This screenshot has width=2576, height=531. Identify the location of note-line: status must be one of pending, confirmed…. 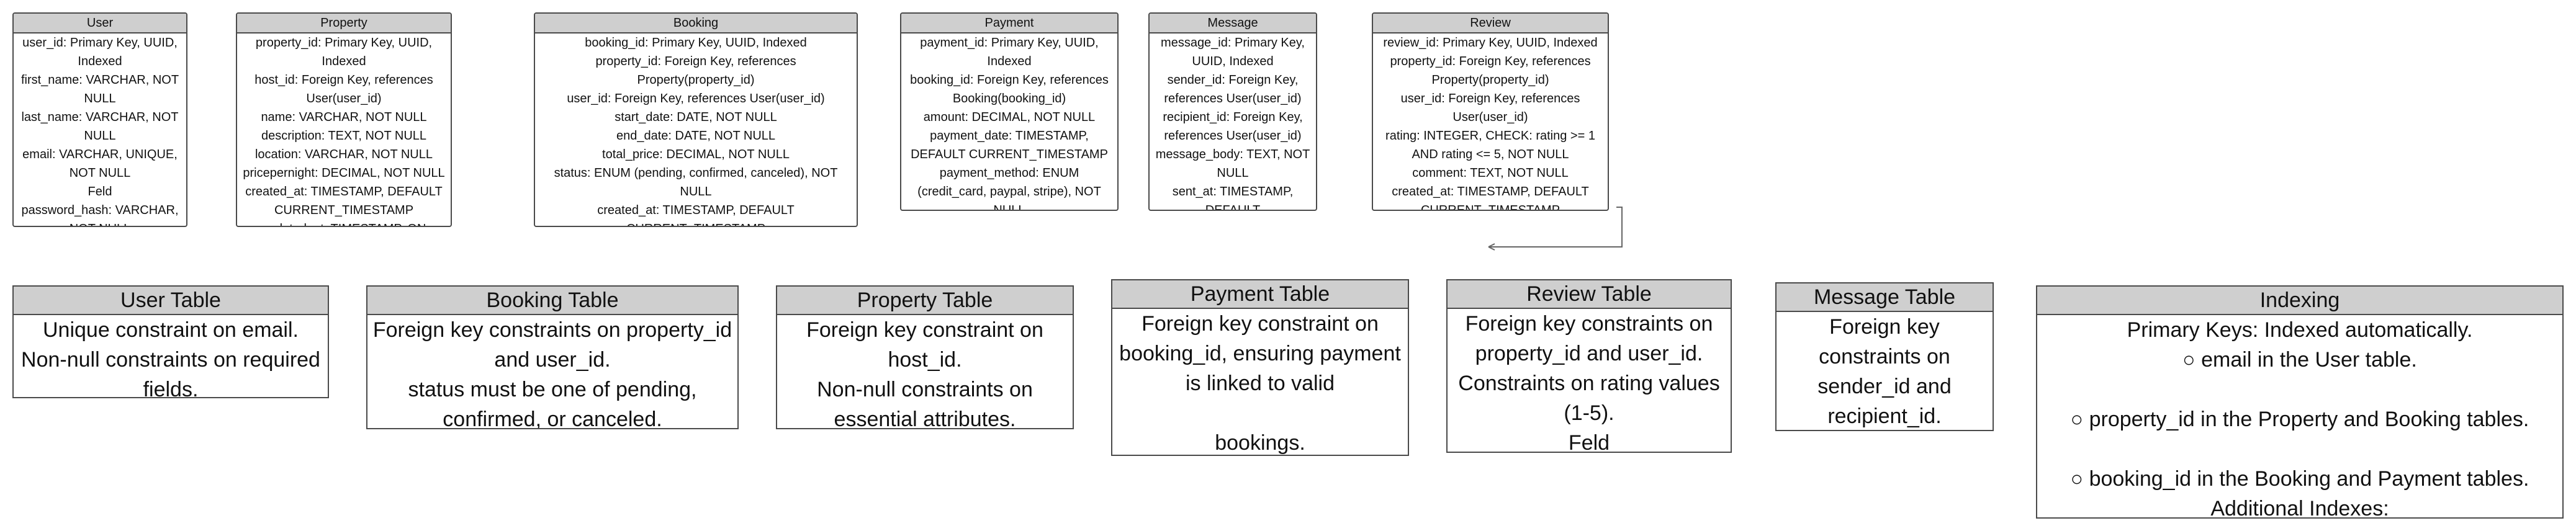
(552, 403).